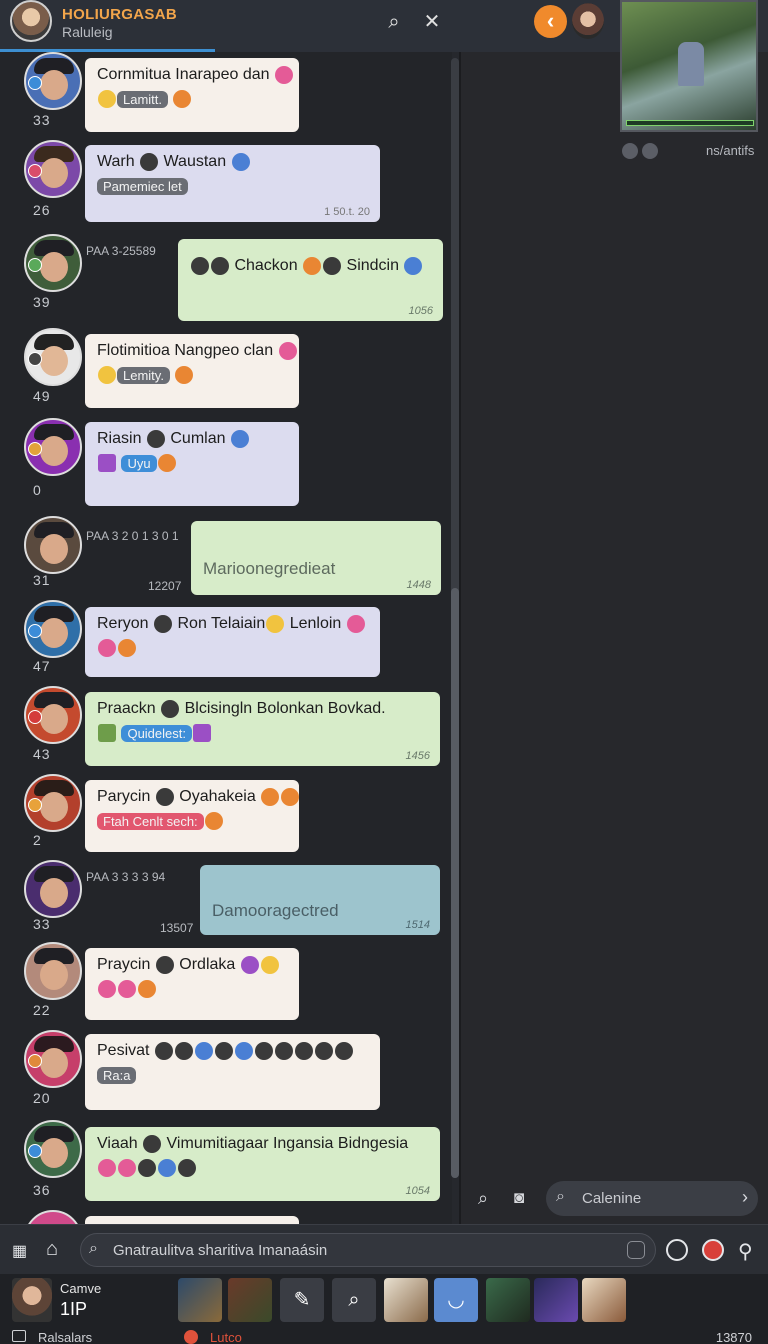  I want to click on clock: 13870, so click(733, 1337).